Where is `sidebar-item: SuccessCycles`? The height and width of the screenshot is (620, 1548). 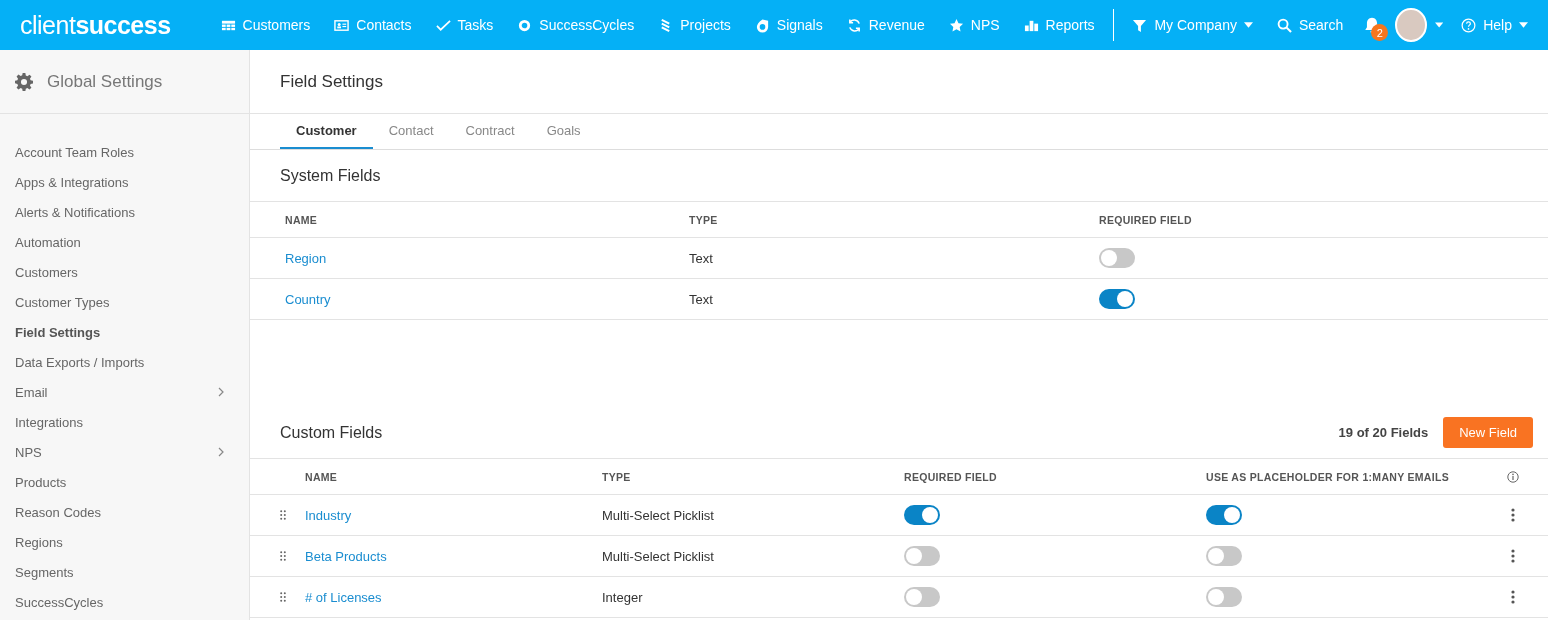 sidebar-item: SuccessCycles is located at coordinates (124, 602).